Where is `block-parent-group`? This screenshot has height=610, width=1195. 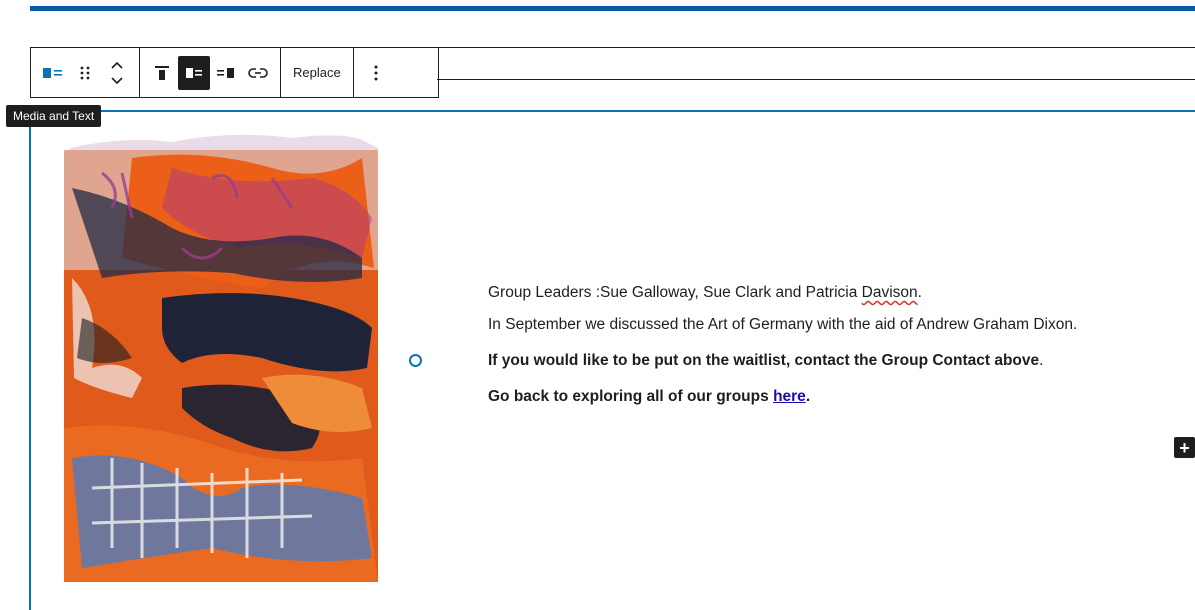
block-parent-group is located at coordinates (85, 72).